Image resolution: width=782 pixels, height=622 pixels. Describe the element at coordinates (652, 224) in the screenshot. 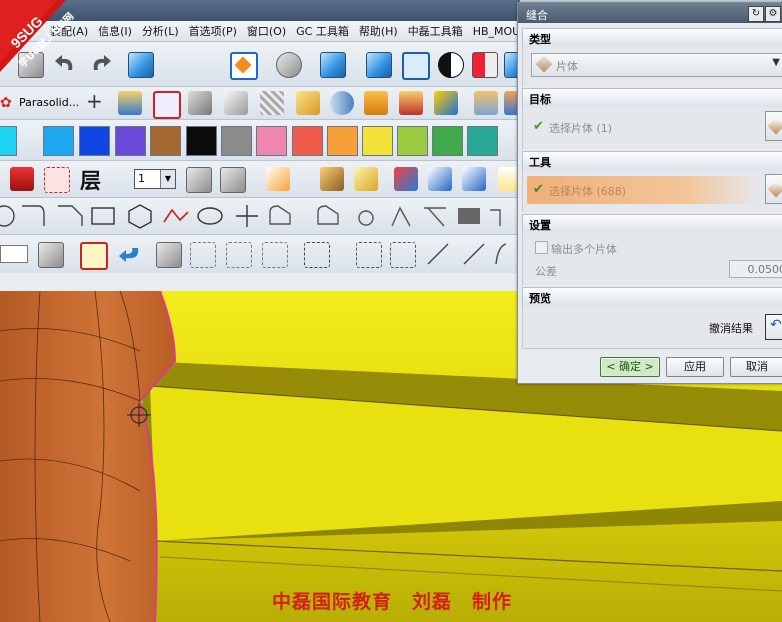

I see `section-settings-header: 设置` at that location.